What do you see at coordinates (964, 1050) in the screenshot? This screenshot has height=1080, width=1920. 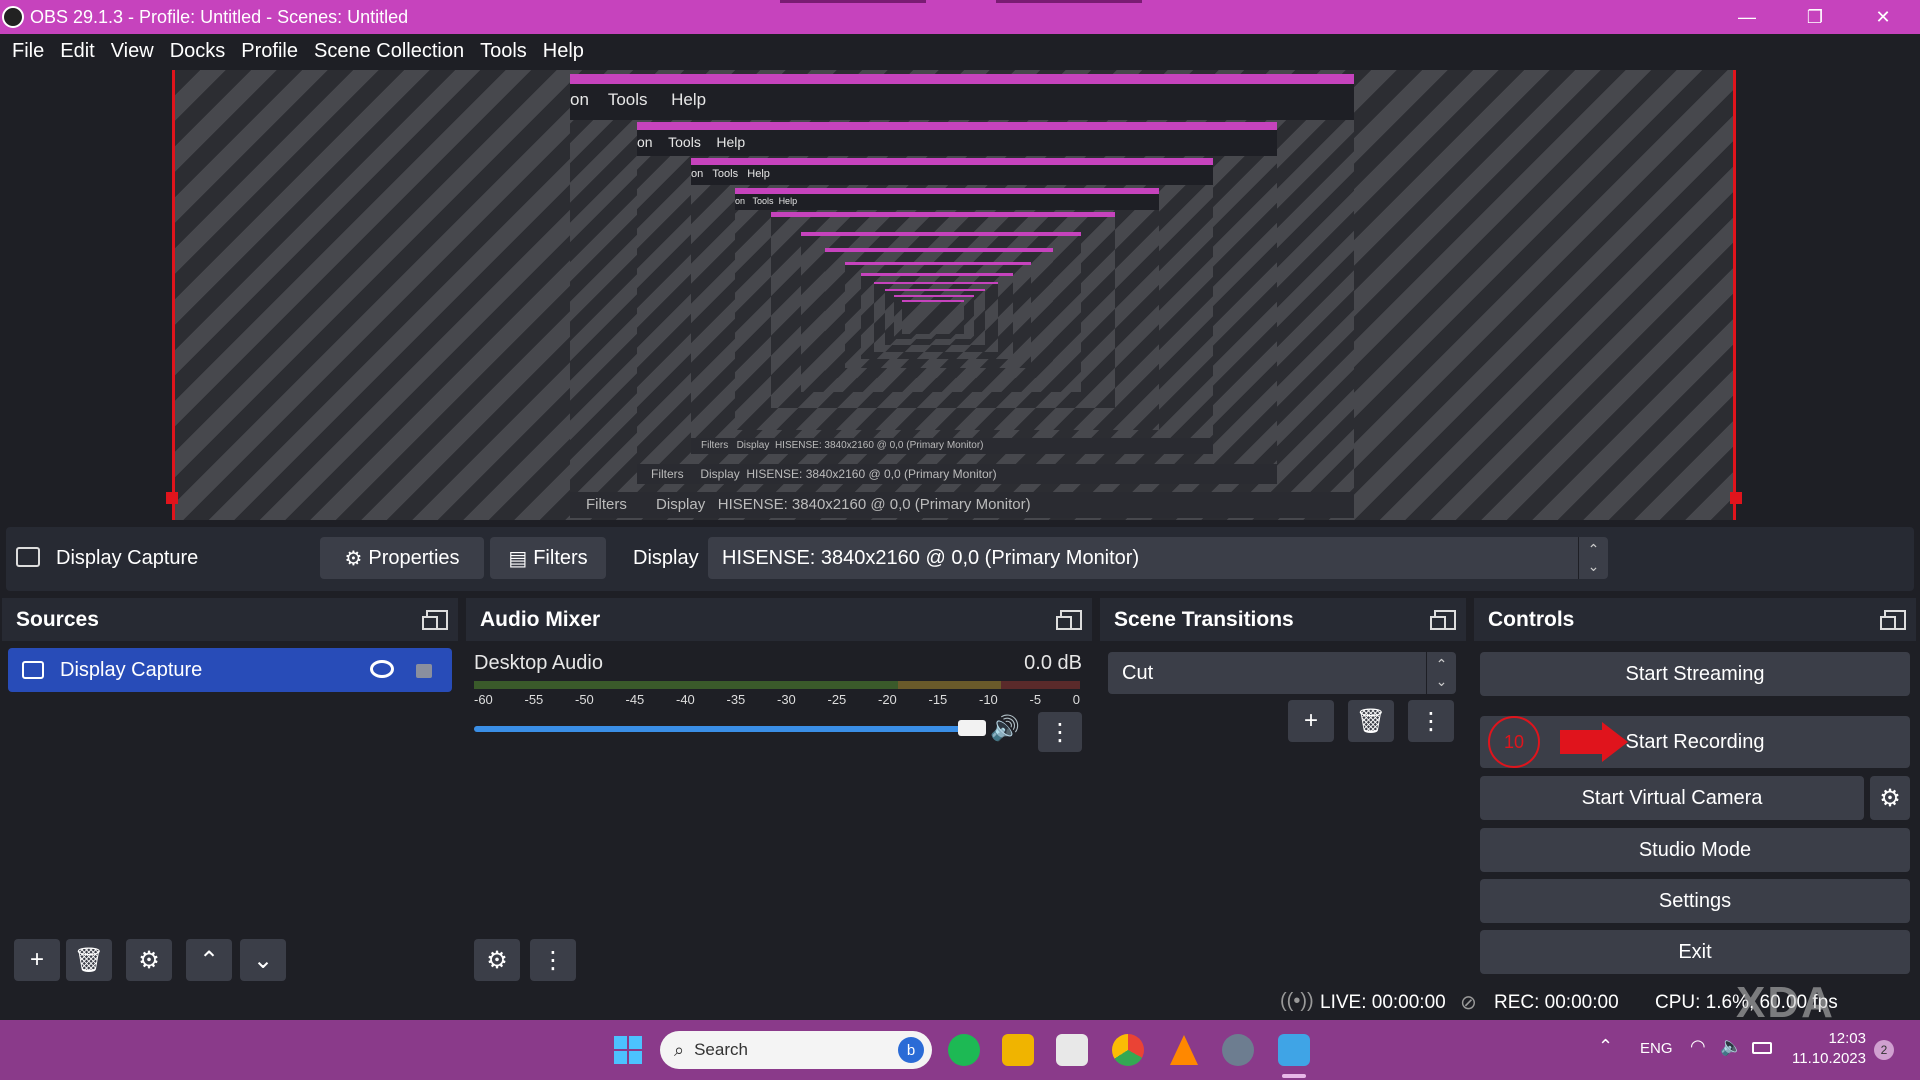 I see `spotify-icon` at bounding box center [964, 1050].